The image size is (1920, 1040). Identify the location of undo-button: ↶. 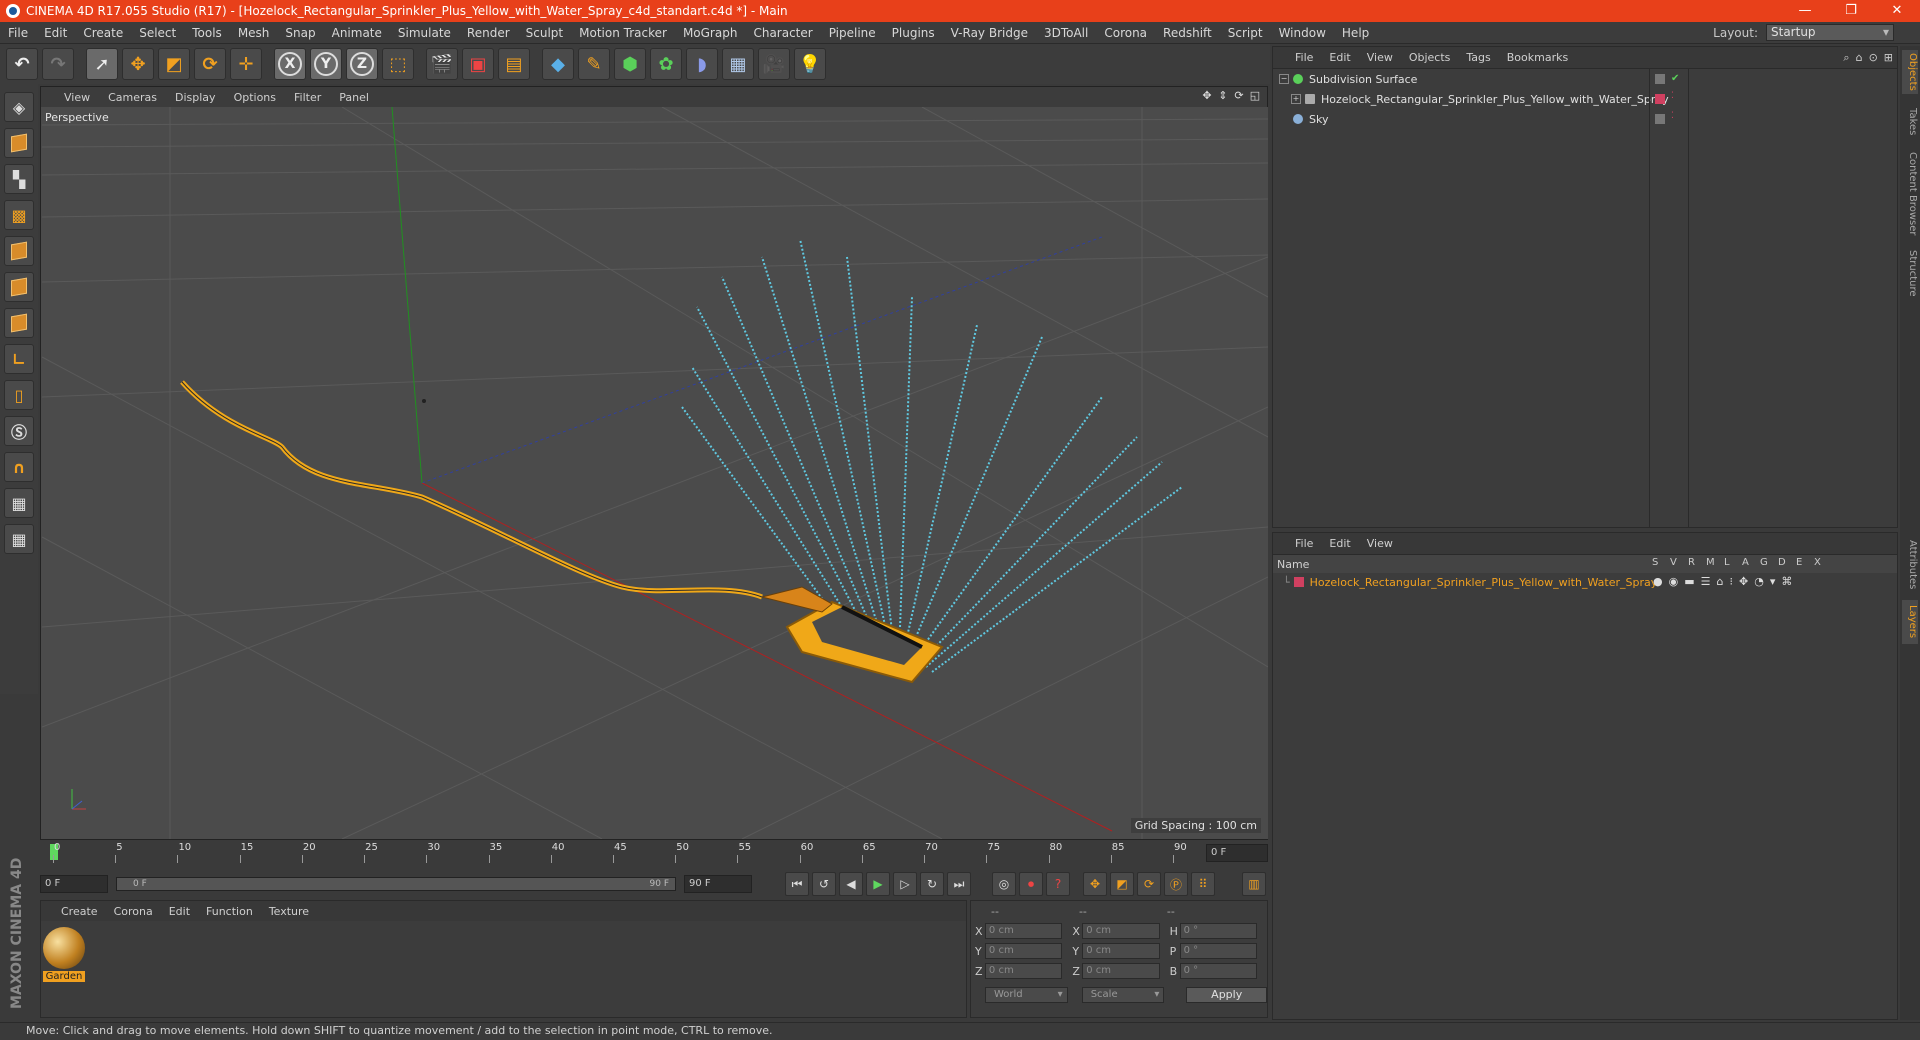
(22, 64).